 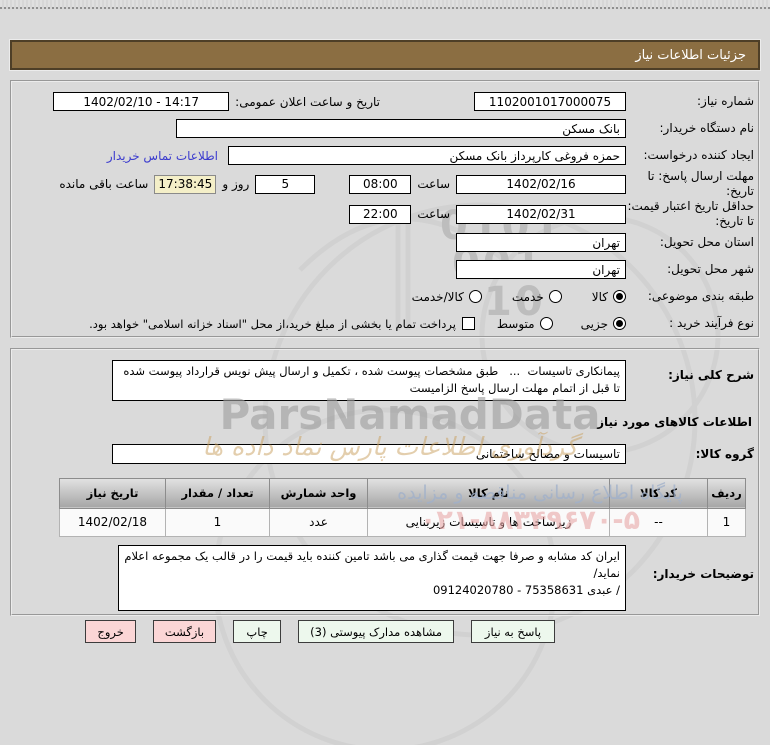 I want to click on col-unit: واحد شمارش, so click(x=318, y=493).